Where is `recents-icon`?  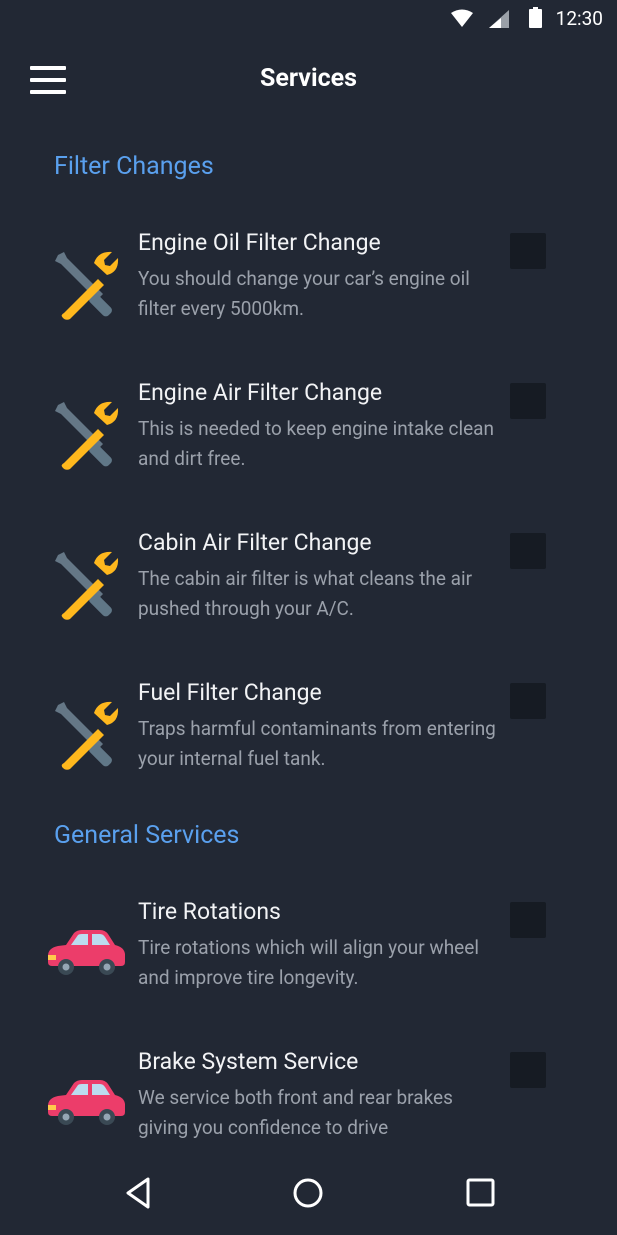
recents-icon is located at coordinates (480, 1193).